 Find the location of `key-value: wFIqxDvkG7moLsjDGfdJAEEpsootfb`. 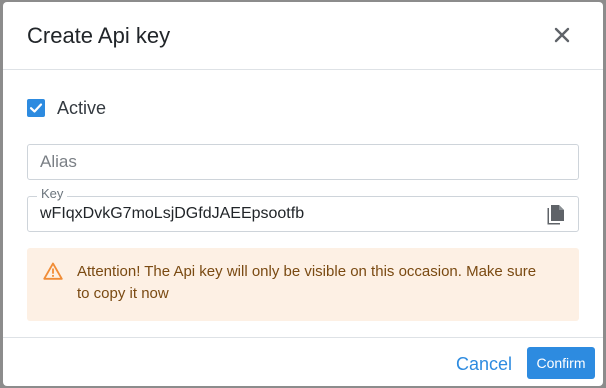

key-value: wFIqxDvkG7moLsjDGfdJAEEpsootfb is located at coordinates (172, 213).